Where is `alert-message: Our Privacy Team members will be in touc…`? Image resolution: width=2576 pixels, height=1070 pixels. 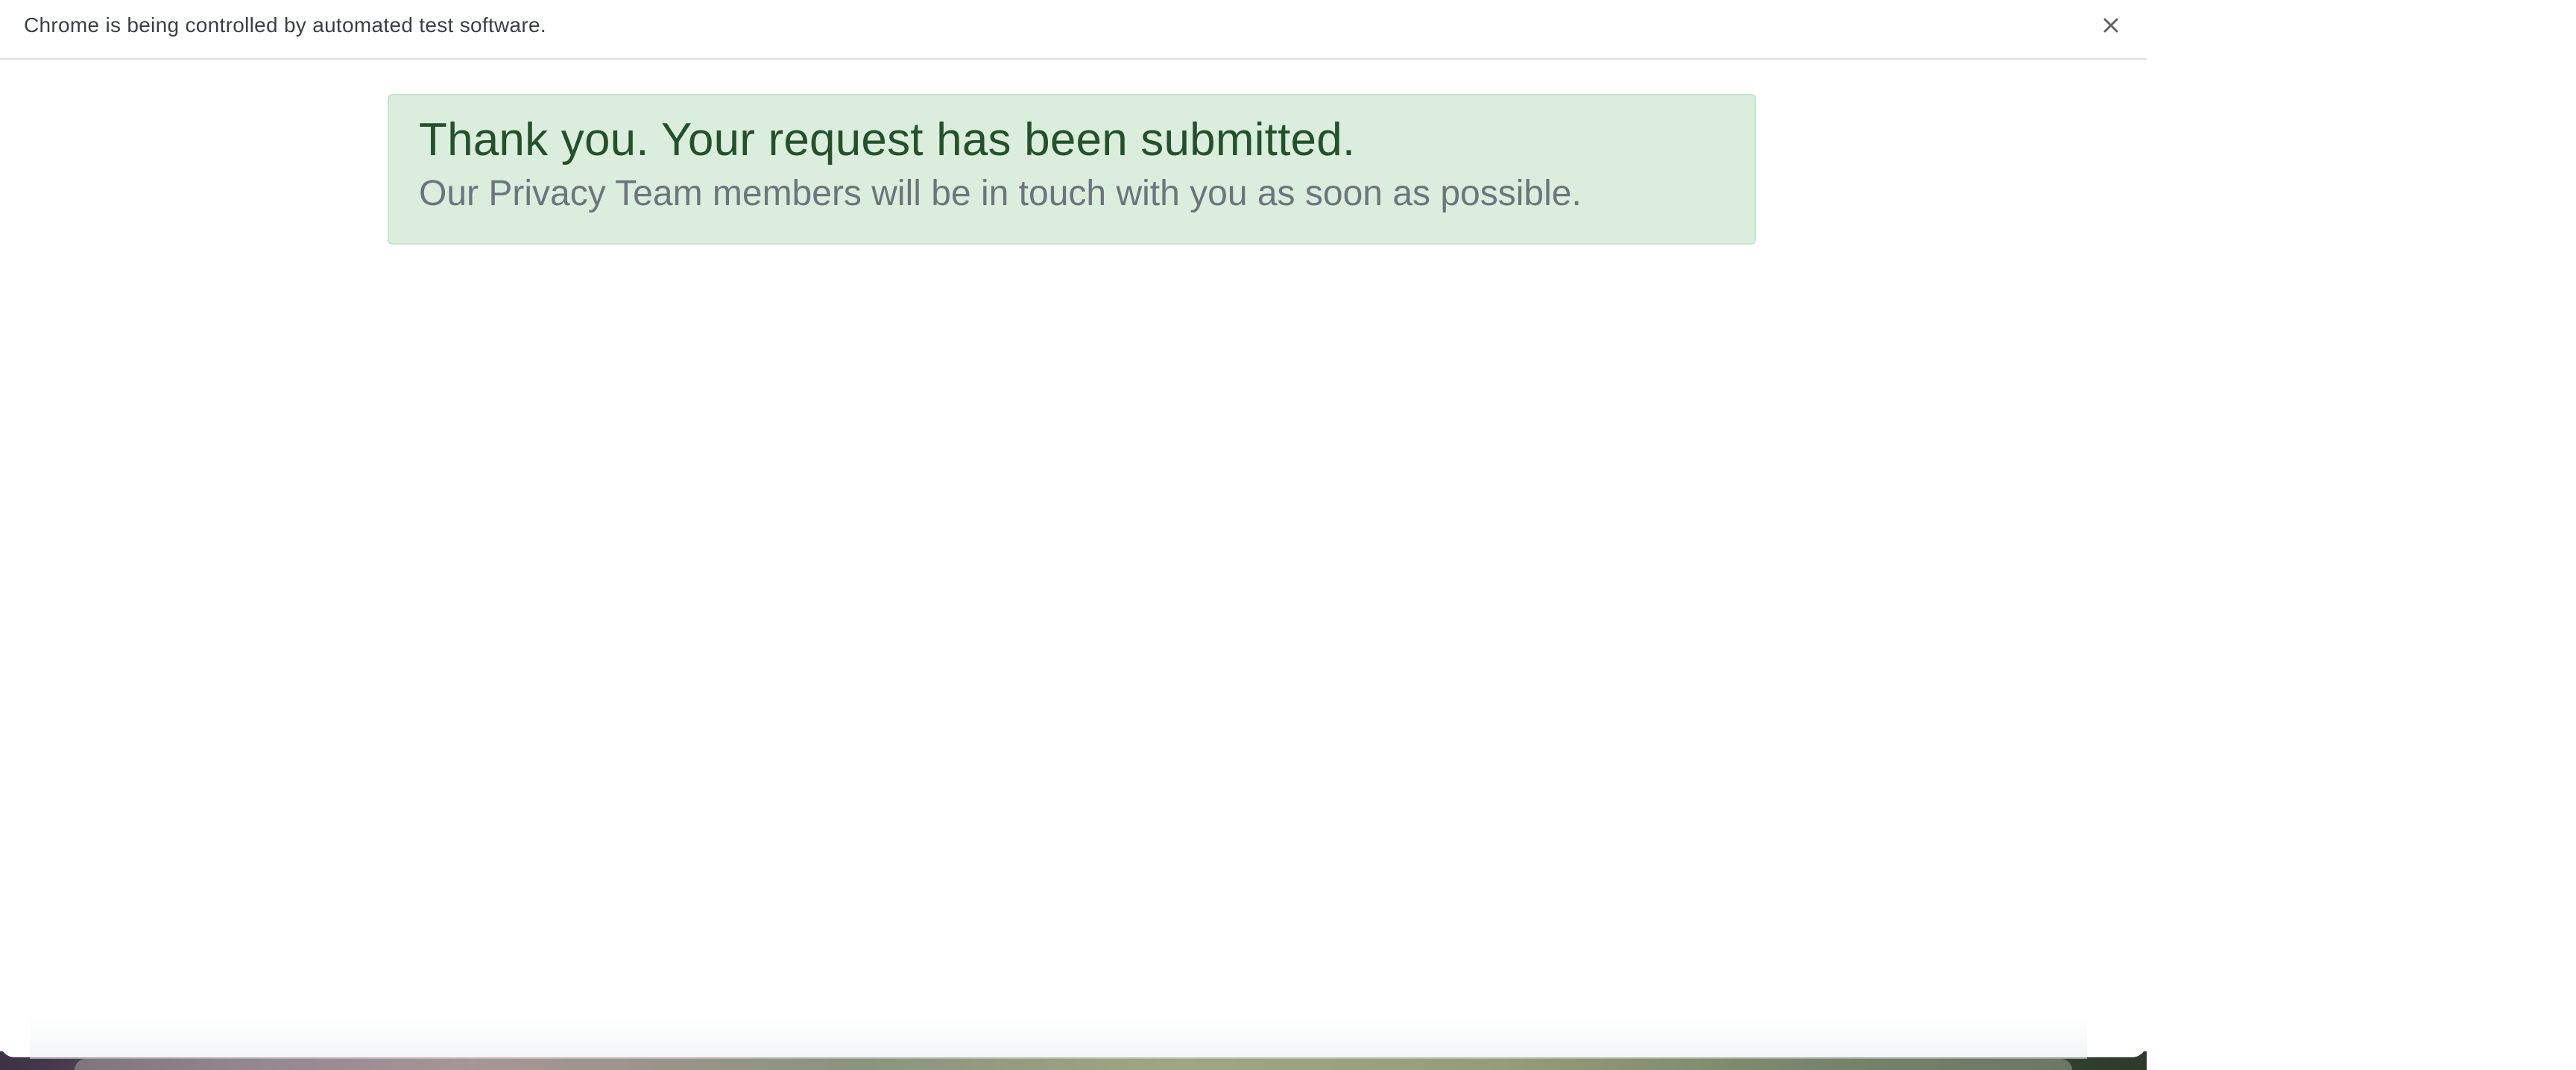 alert-message: Our Privacy Team members will be in touc… is located at coordinates (1001, 193).